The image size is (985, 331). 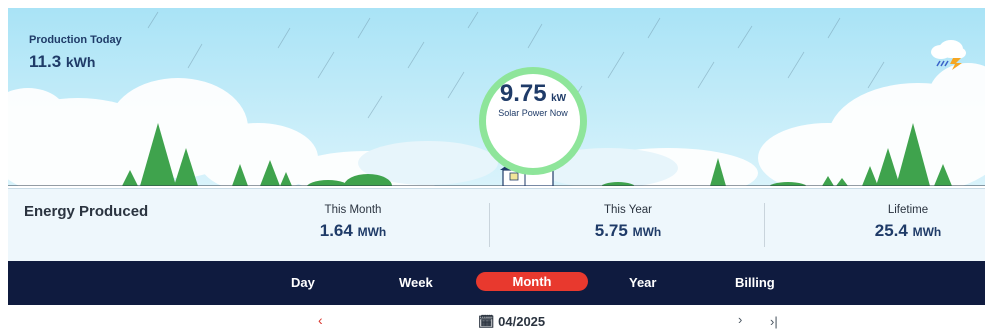 What do you see at coordinates (75, 40) in the screenshot?
I see `production-today-label: Production Today` at bounding box center [75, 40].